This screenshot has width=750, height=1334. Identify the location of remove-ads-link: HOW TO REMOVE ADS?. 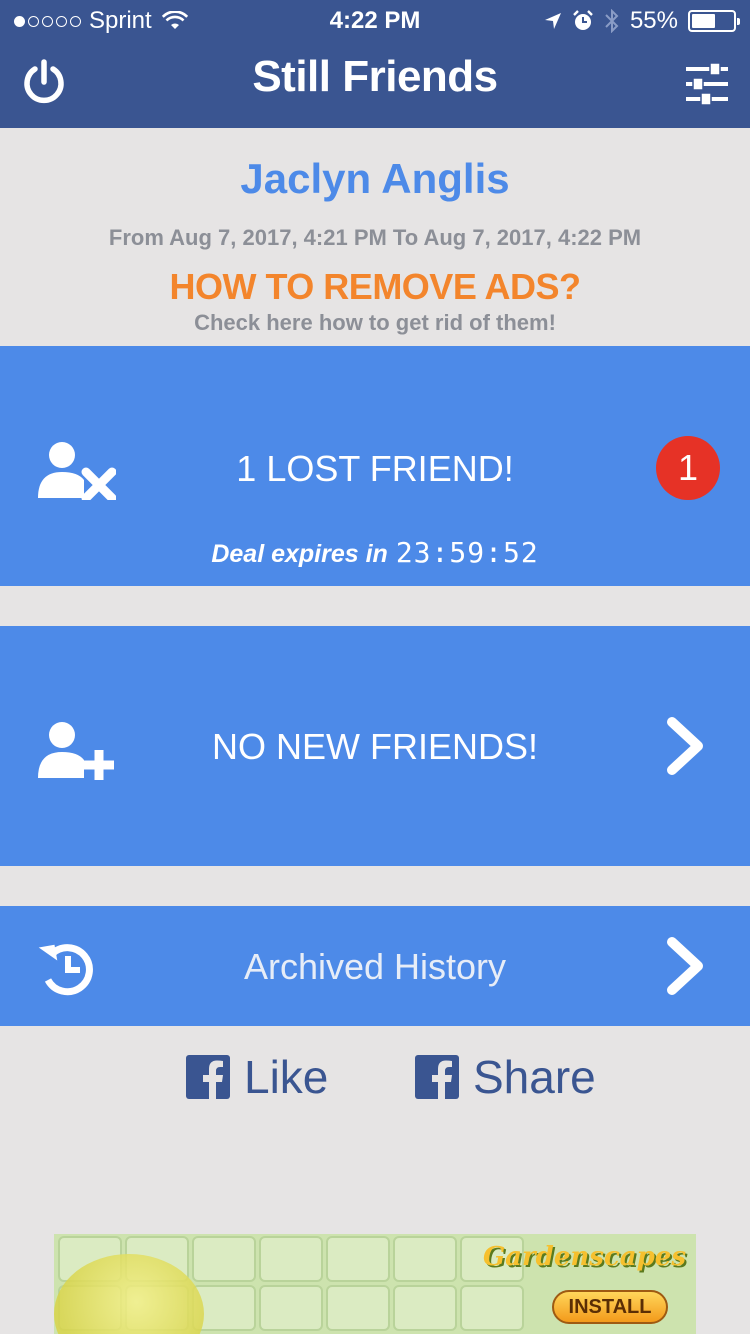
(375, 287).